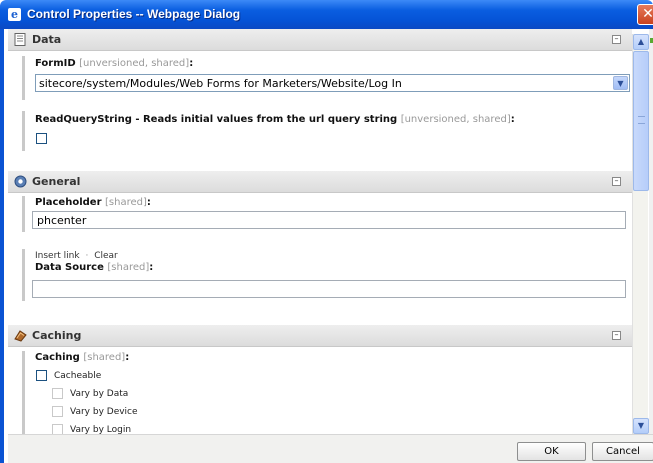 The width and height of the screenshot is (653, 463). I want to click on formid-label: FormID [unversioned, shared]:, so click(114, 63).